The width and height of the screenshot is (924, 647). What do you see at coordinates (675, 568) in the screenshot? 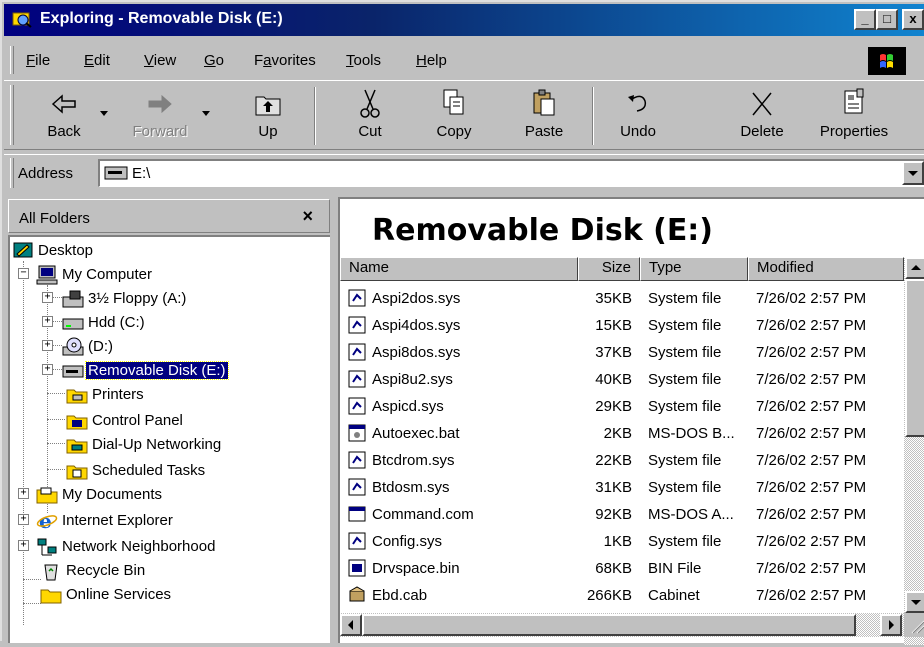
I see `file-type: BIN File` at bounding box center [675, 568].